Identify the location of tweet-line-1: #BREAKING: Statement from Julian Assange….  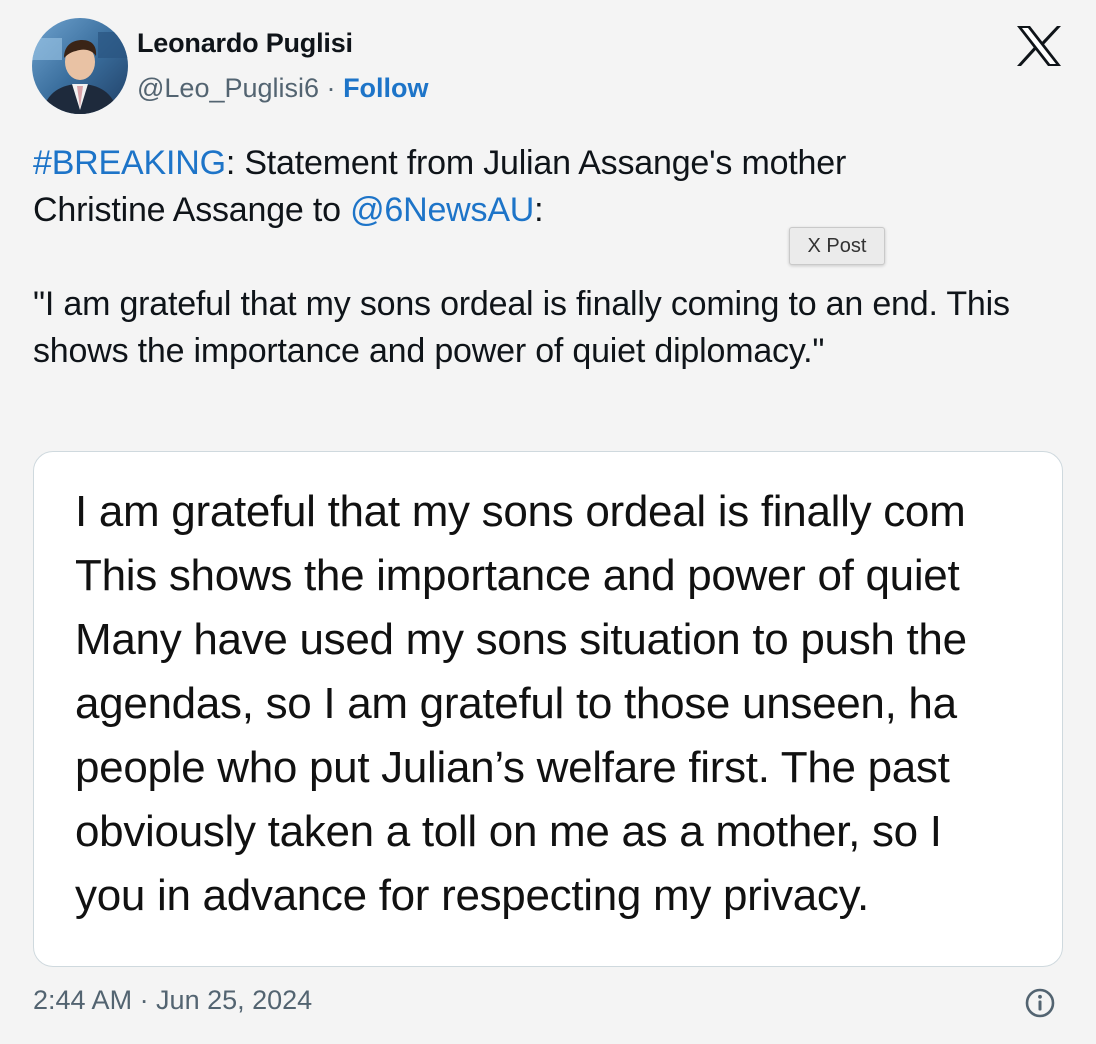
(538, 163).